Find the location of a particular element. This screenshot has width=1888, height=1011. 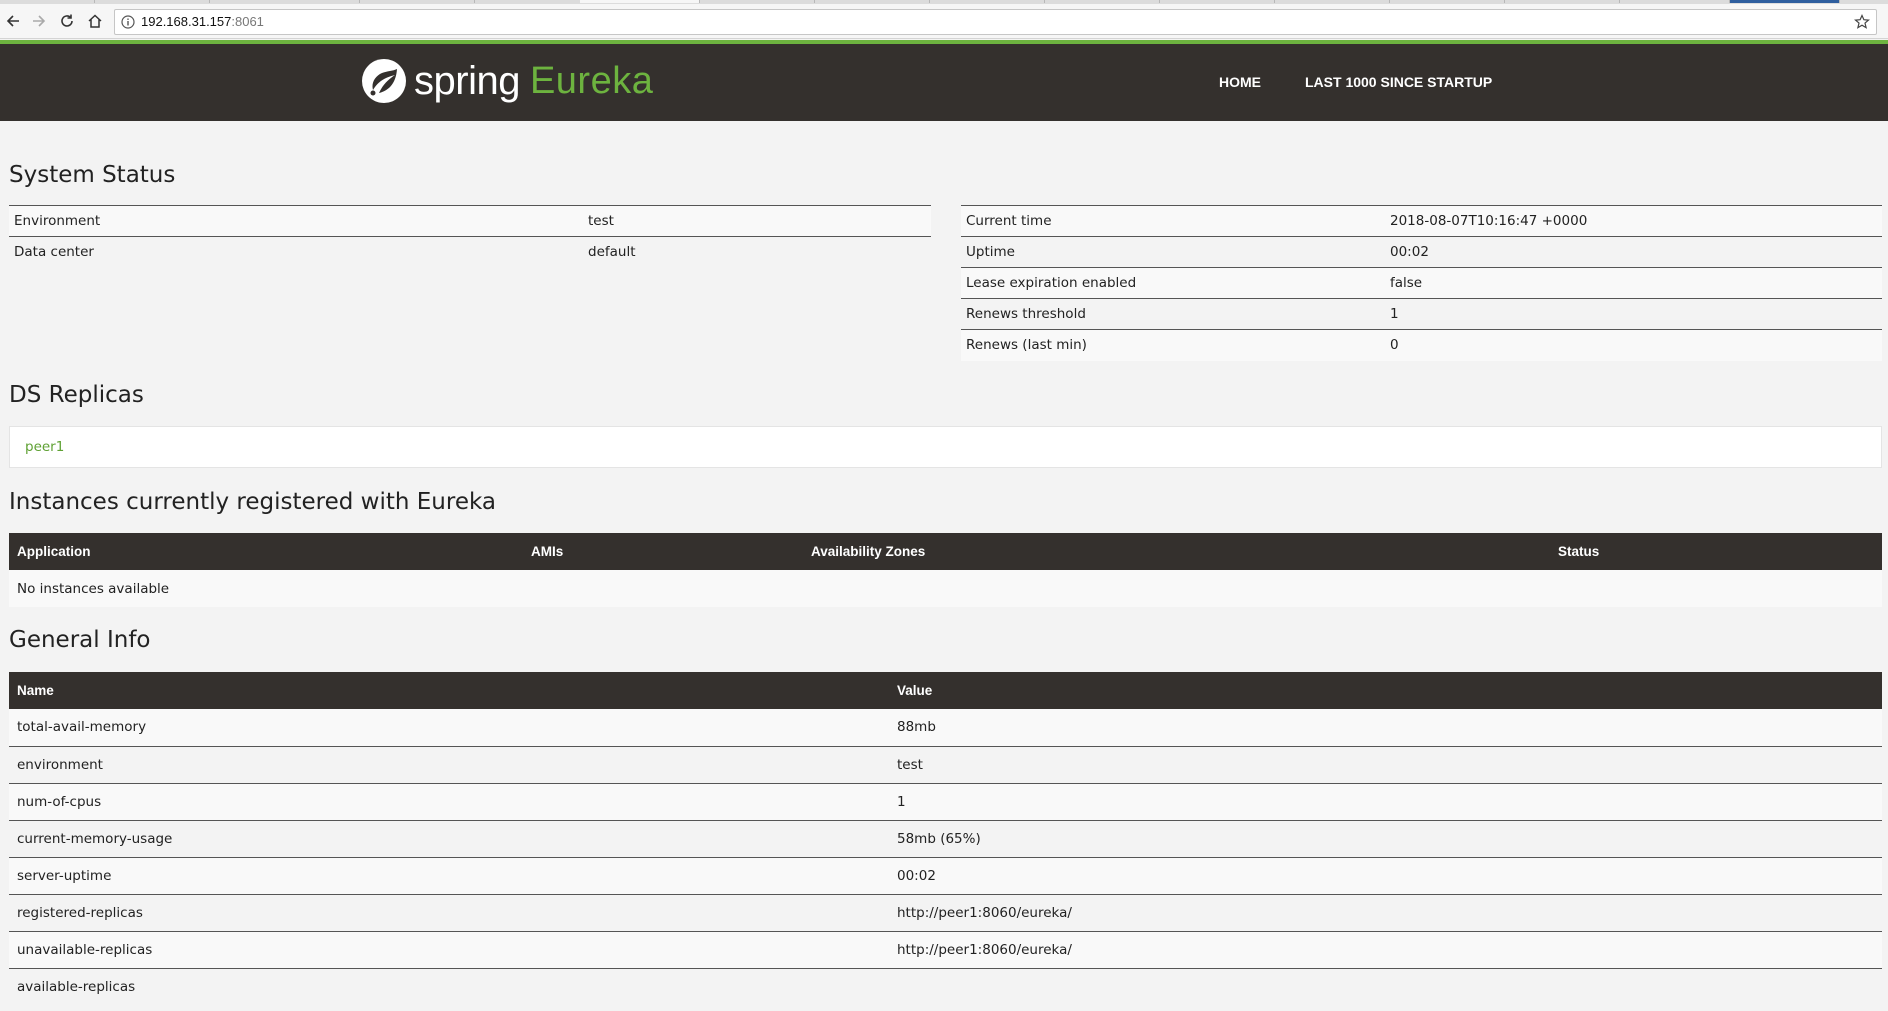

column-header-name: Name is located at coordinates (449, 690).